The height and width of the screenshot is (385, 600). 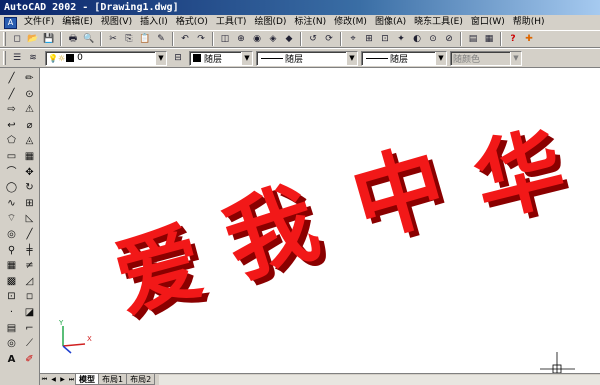 I want to click on break-at-point-icon: ◽, so click(x=30, y=297).